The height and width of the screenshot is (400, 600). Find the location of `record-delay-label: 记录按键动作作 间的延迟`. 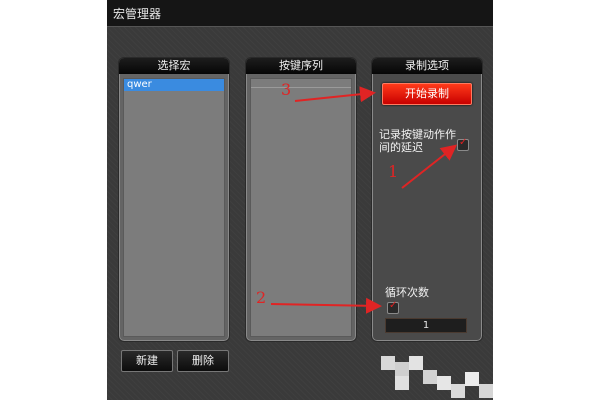

record-delay-label: 记录按键动作作 间的延迟 is located at coordinates (417, 141).